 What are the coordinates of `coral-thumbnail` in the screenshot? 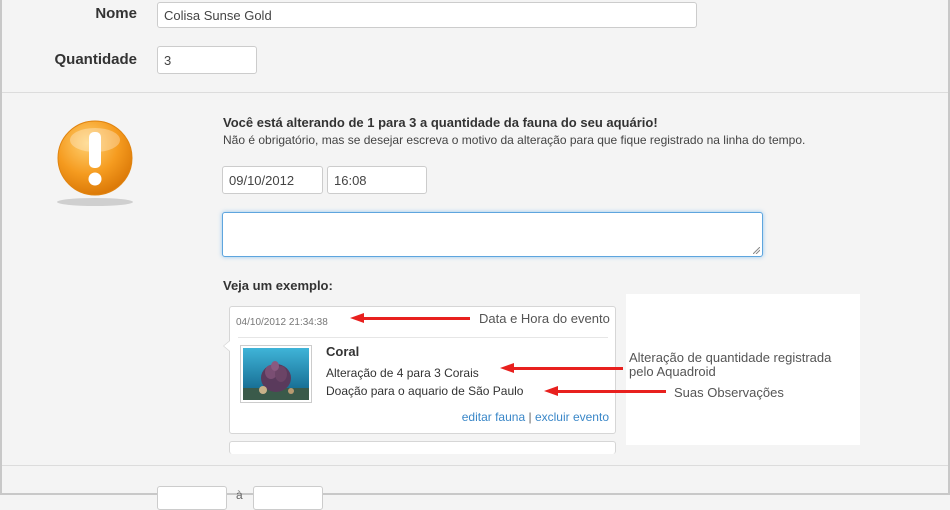 It's located at (276, 374).